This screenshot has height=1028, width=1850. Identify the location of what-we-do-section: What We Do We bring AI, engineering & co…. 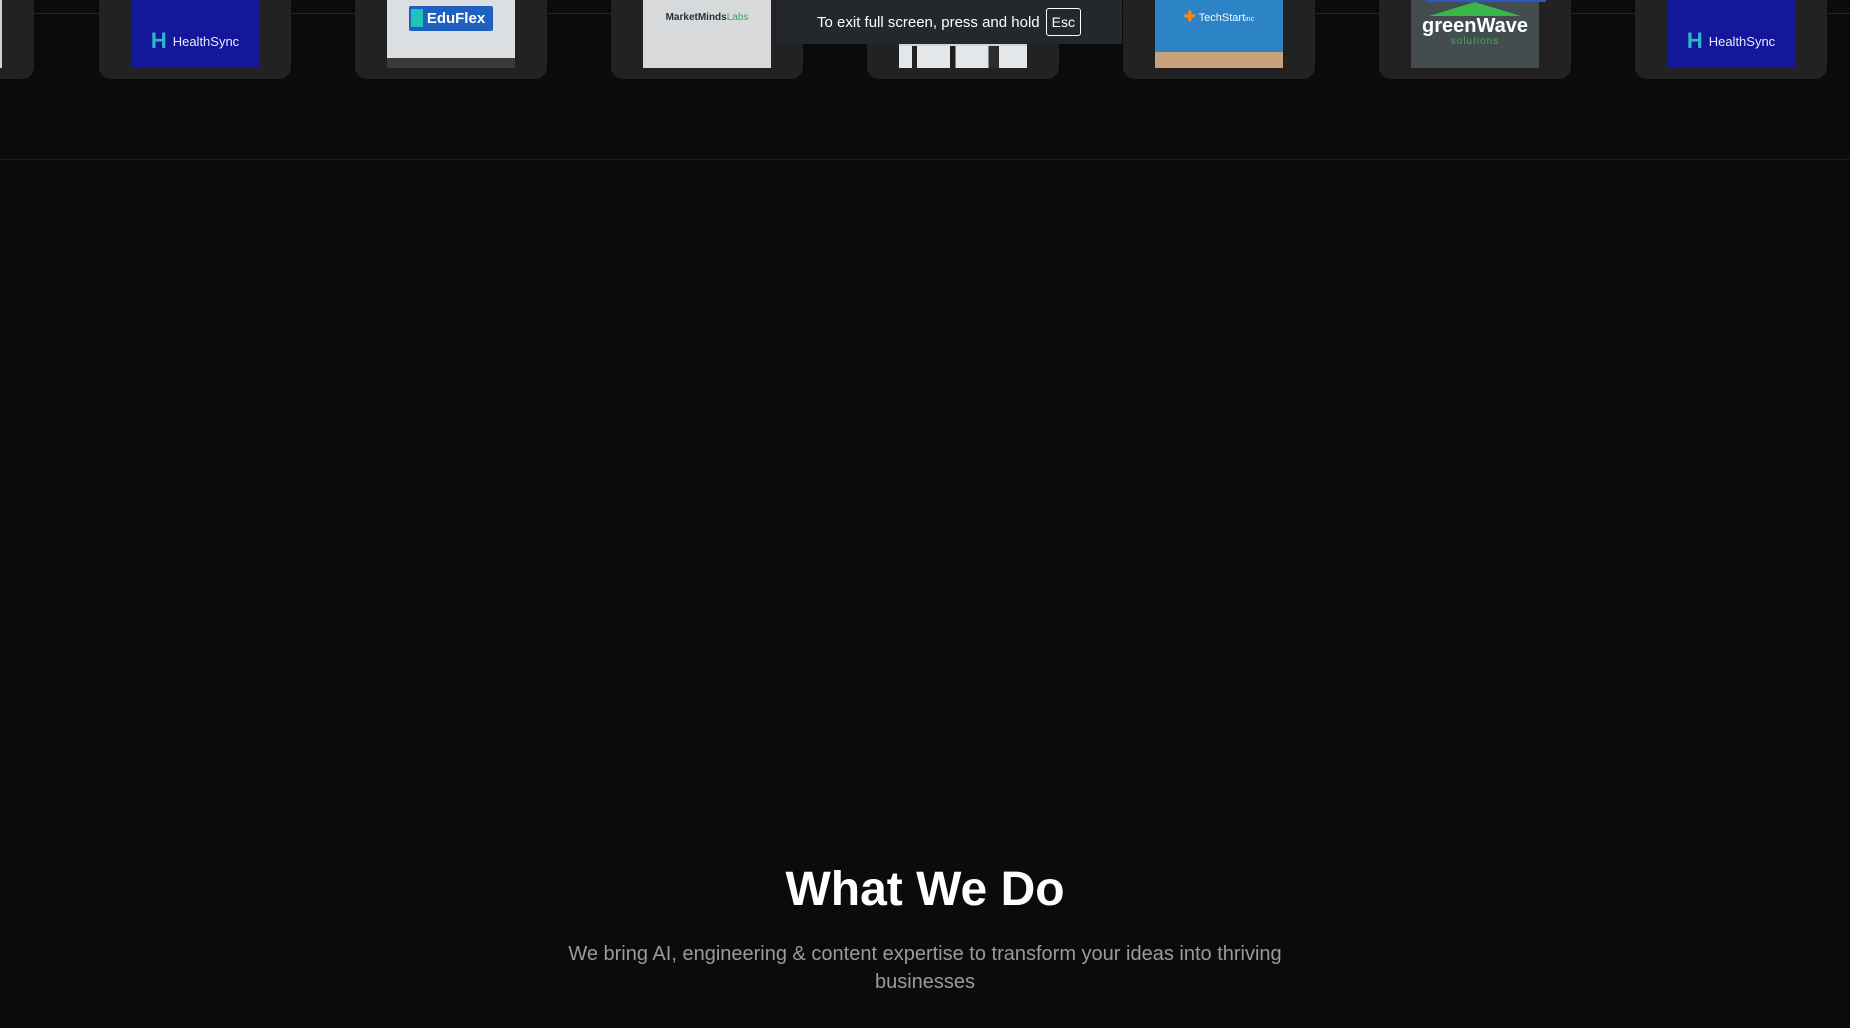
(925, 928).